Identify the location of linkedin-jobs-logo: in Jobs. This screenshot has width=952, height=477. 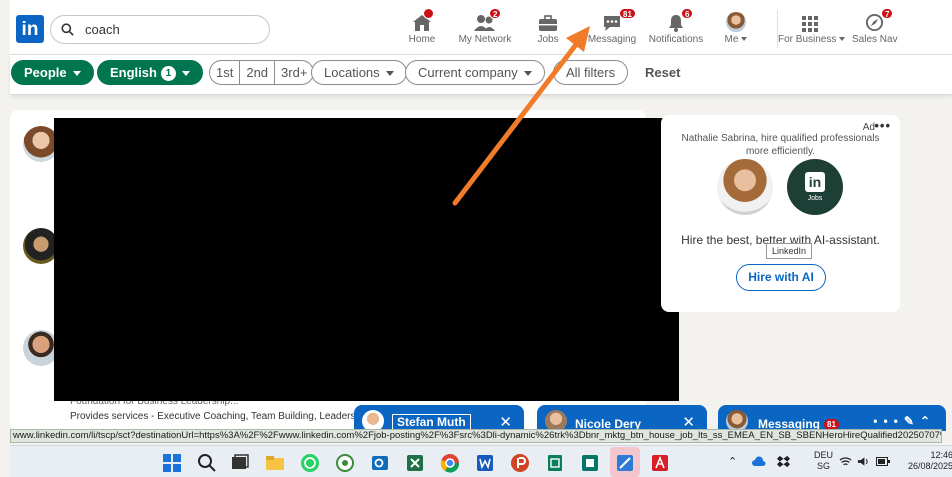
(815, 187).